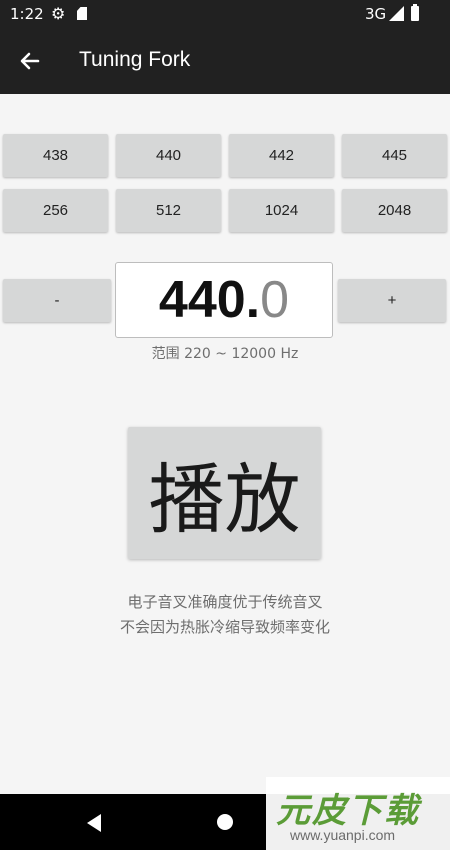 The height and width of the screenshot is (850, 450). What do you see at coordinates (225, 61) in the screenshot?
I see `app-bar: Tuning Fork` at bounding box center [225, 61].